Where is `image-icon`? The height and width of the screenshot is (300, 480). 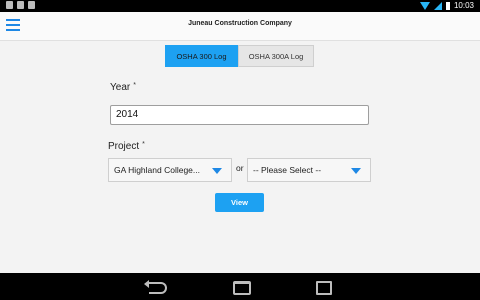
image-icon is located at coordinates (20, 5).